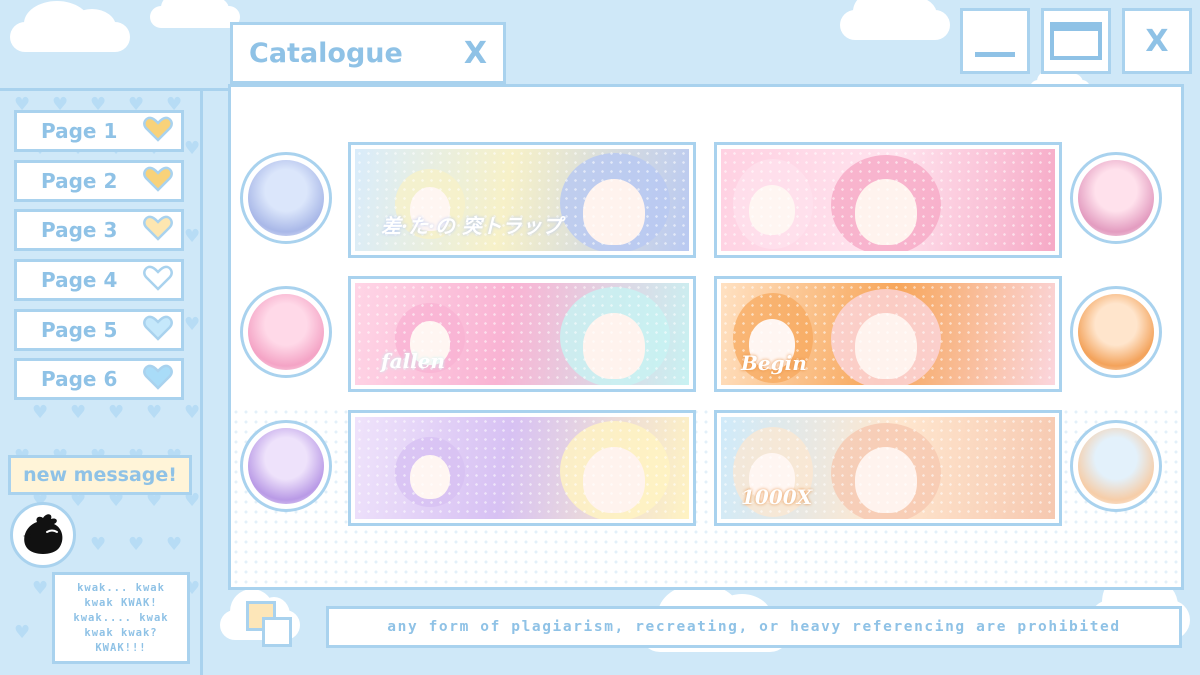  What do you see at coordinates (777, 497) in the screenshot?
I see `banner-title: 1000X` at bounding box center [777, 497].